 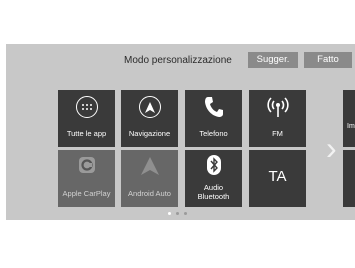 What do you see at coordinates (149, 193) in the screenshot?
I see `tile-label: Android Auto` at bounding box center [149, 193].